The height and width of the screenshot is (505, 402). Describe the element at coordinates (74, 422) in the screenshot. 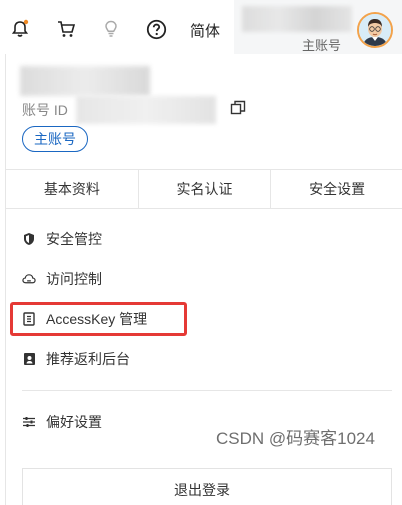

I see `menu-item-label: 偏好设置` at that location.